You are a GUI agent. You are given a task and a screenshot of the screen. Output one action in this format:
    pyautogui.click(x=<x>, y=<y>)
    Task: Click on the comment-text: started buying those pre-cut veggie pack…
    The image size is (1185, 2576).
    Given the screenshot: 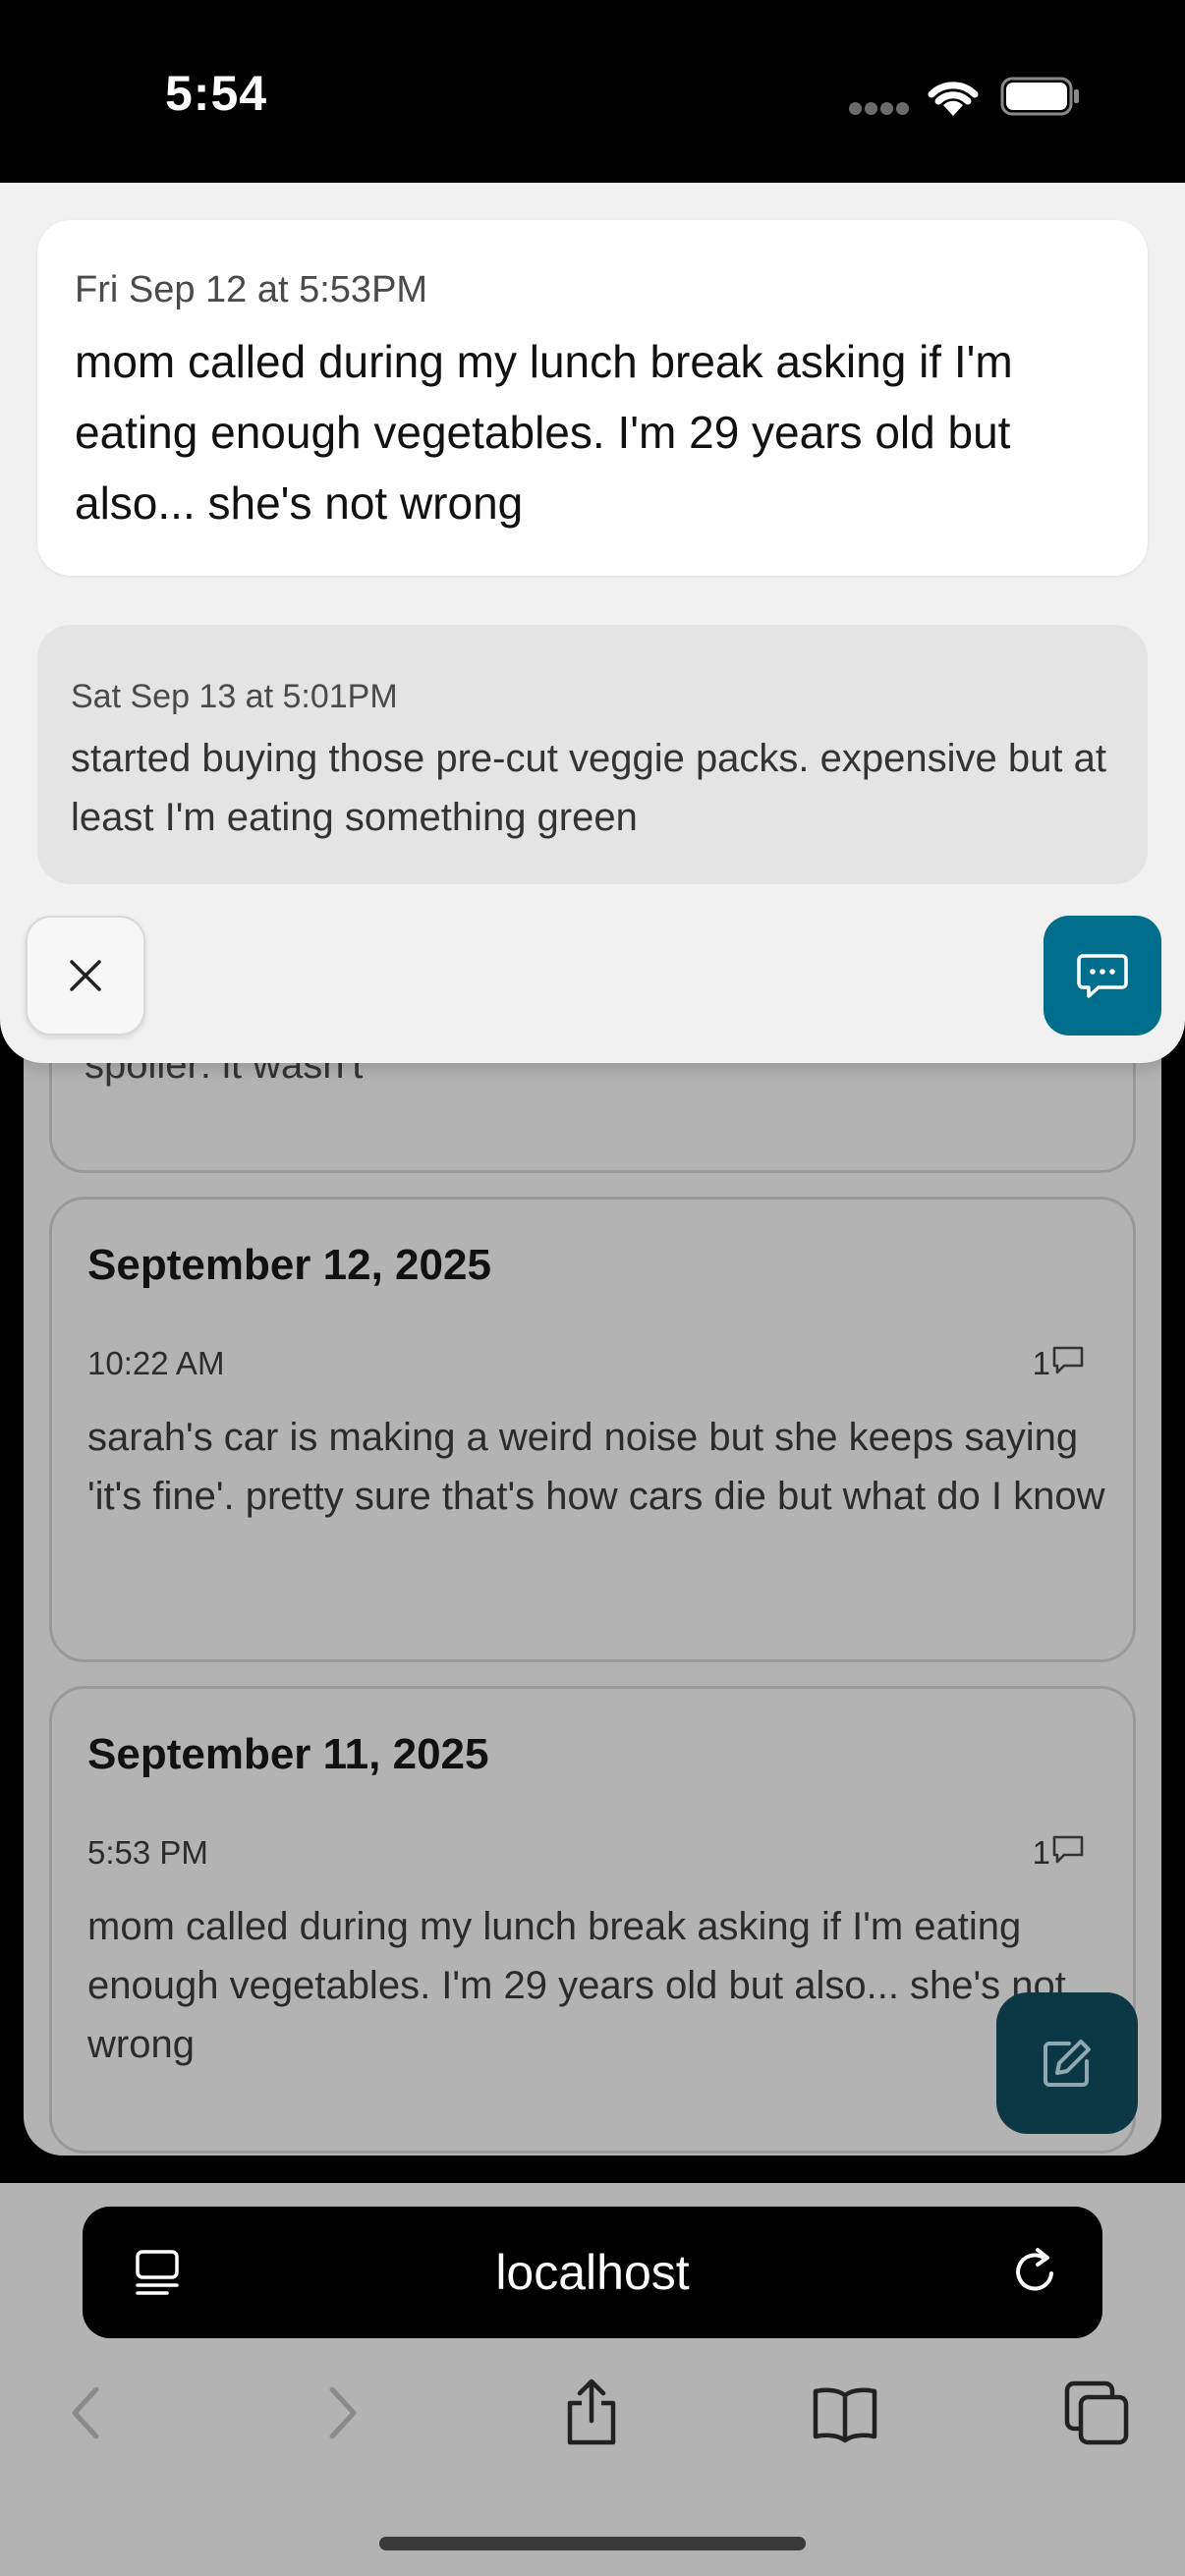 What is the action you would take?
    pyautogui.click(x=589, y=788)
    